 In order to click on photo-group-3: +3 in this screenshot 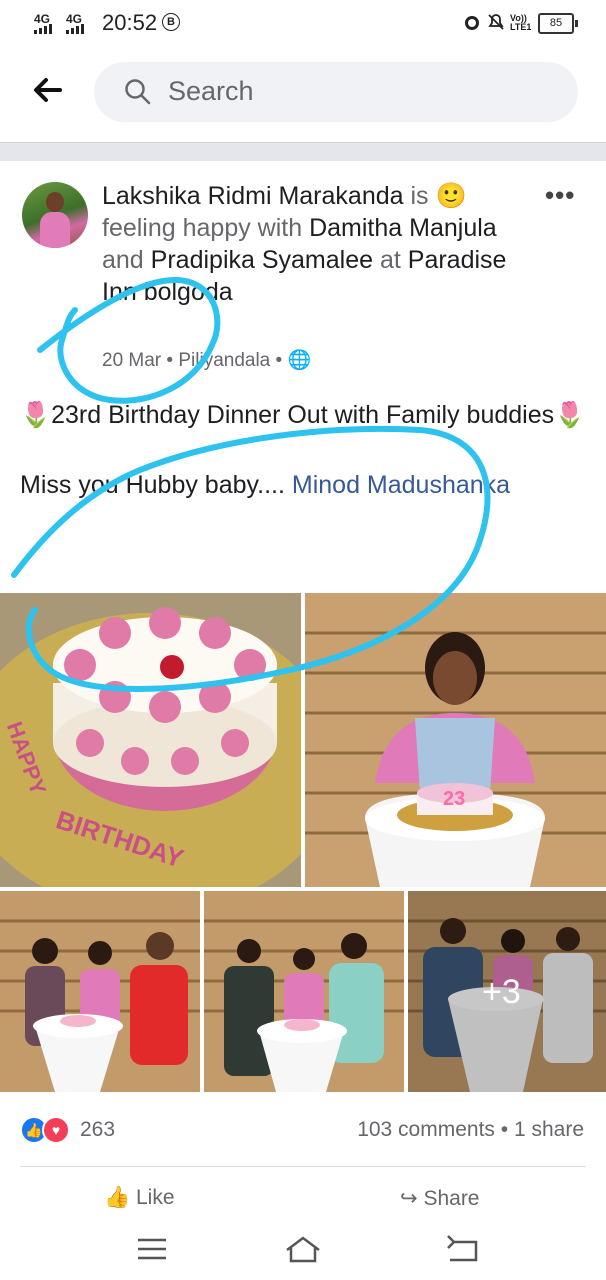, I will do `click(507, 991)`.